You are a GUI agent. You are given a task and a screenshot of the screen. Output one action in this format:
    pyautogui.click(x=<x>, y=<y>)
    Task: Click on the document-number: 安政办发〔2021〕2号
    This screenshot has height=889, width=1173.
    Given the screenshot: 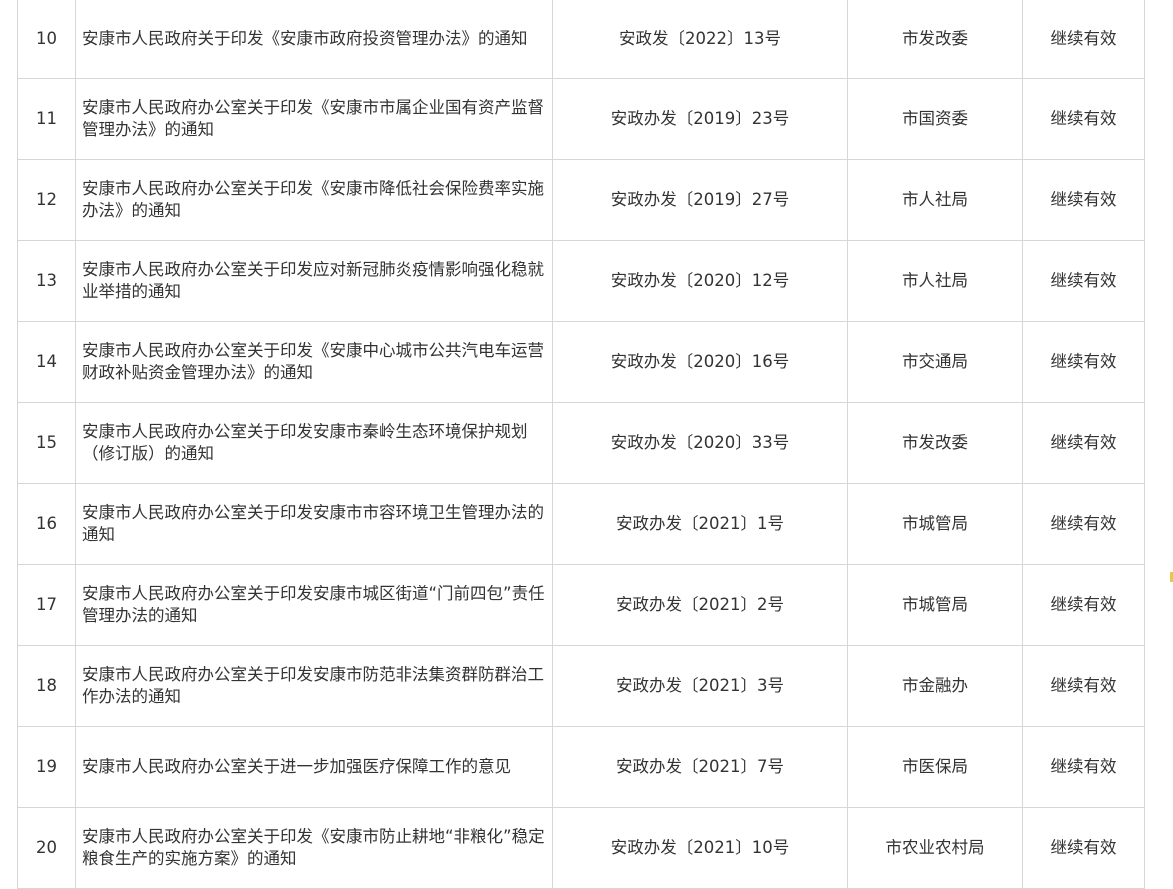 What is the action you would take?
    pyautogui.click(x=700, y=605)
    